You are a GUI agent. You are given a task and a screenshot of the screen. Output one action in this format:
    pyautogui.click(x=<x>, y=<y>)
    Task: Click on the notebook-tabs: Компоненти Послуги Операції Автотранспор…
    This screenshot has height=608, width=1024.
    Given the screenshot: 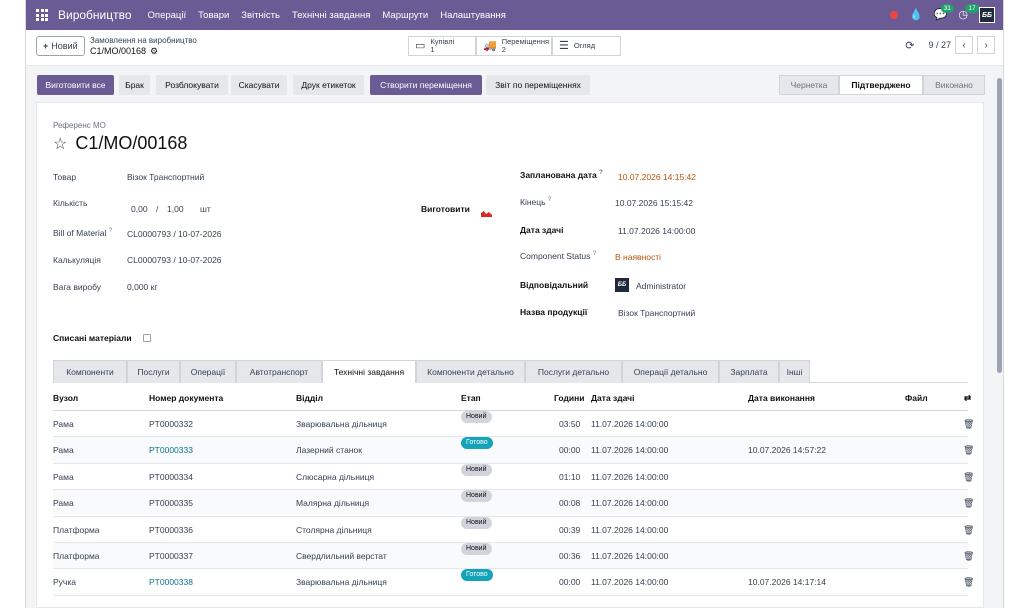 What is the action you would take?
    pyautogui.click(x=510, y=371)
    